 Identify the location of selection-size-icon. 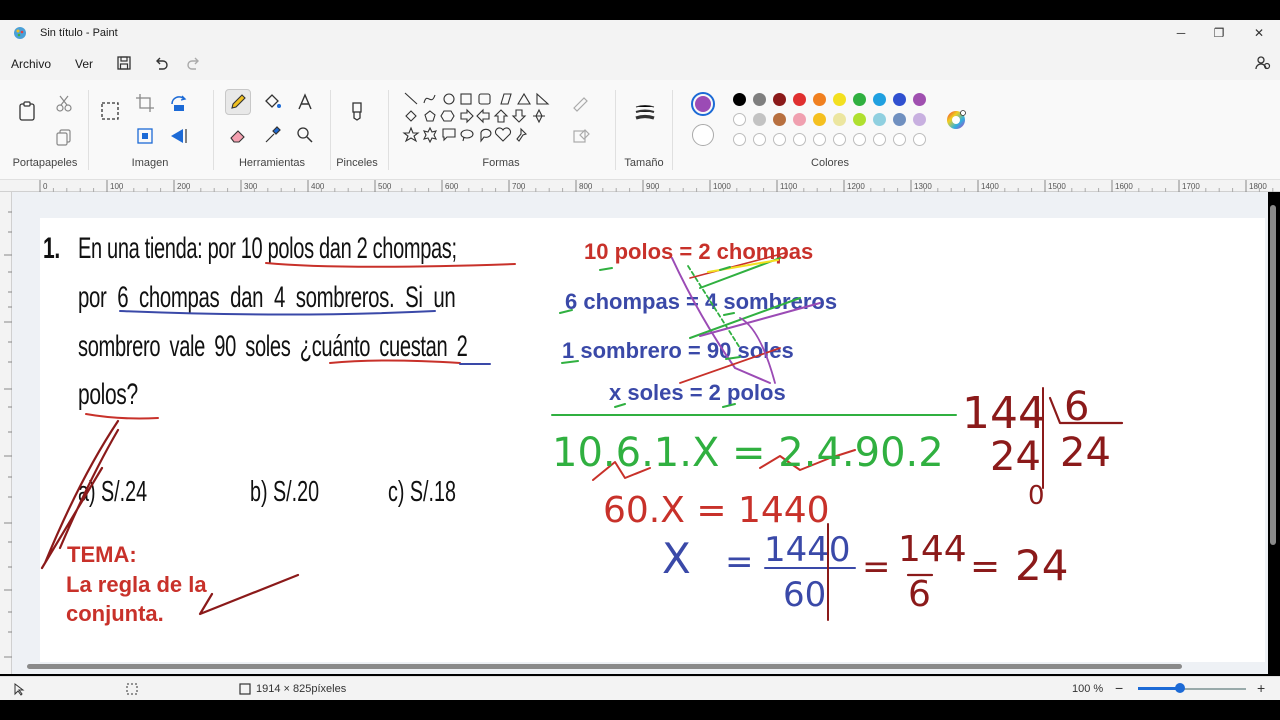
(132, 689).